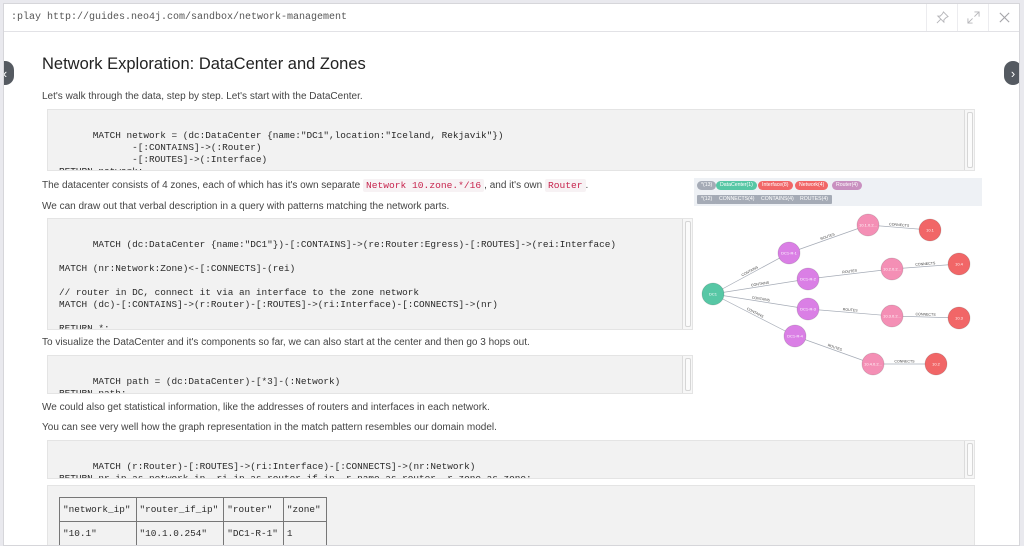 This screenshot has width=1024, height=546. I want to click on legend-label-datacenter: DataCenter(1), so click(736, 185).